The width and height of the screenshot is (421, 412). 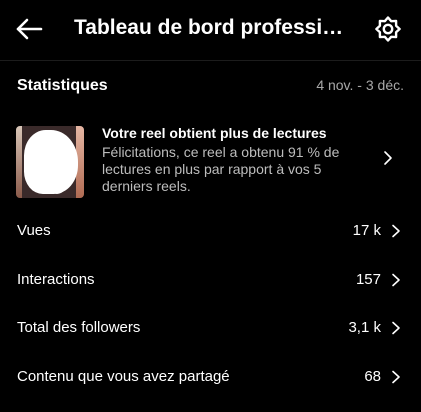 What do you see at coordinates (34, 230) in the screenshot?
I see `metric-label: Vues` at bounding box center [34, 230].